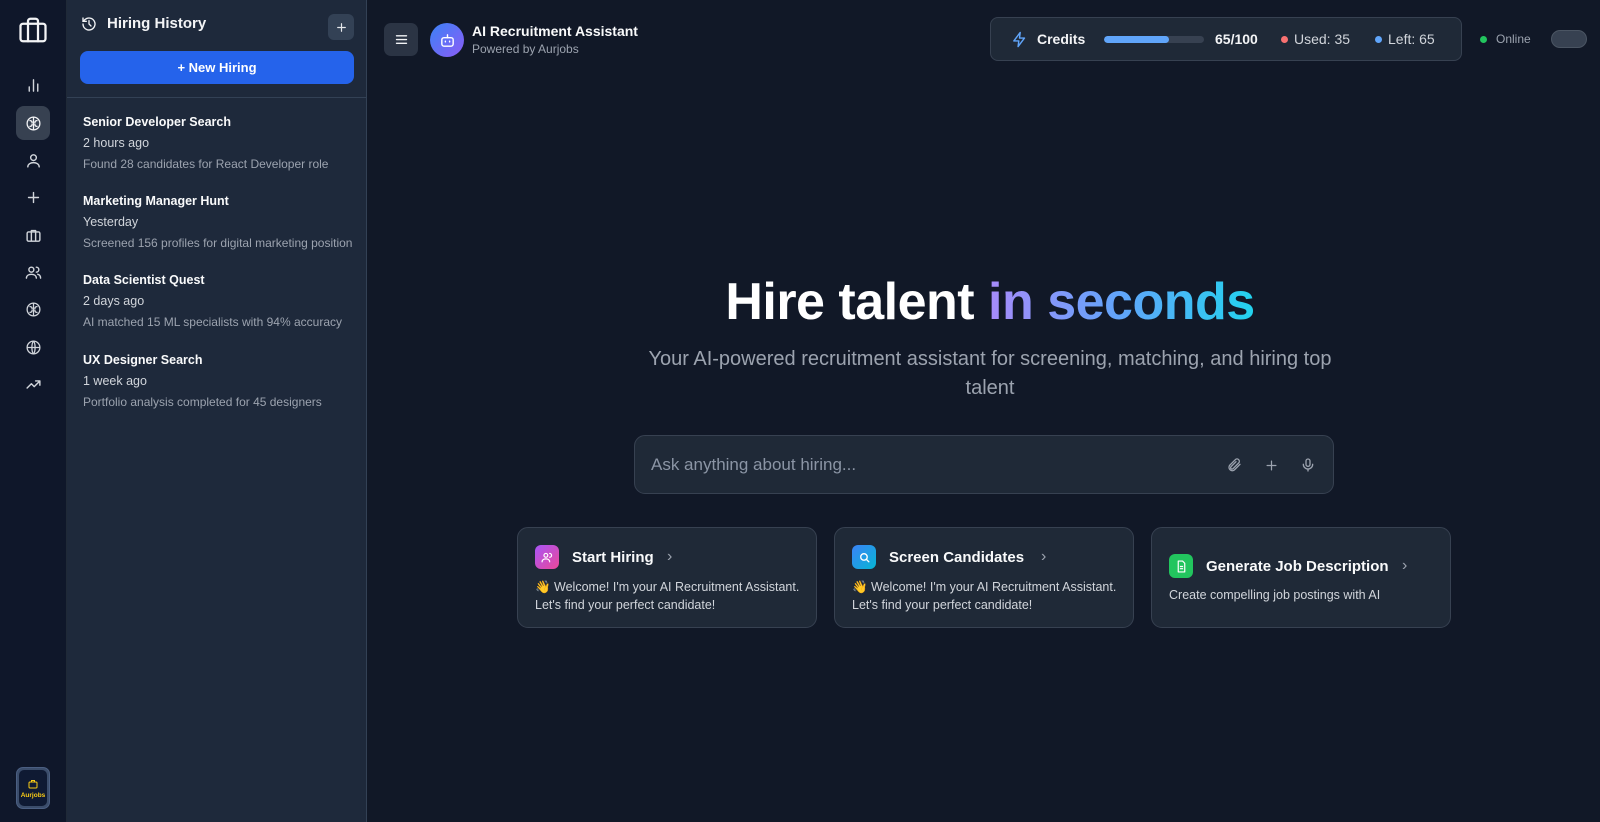  I want to click on menu-button, so click(401, 39).